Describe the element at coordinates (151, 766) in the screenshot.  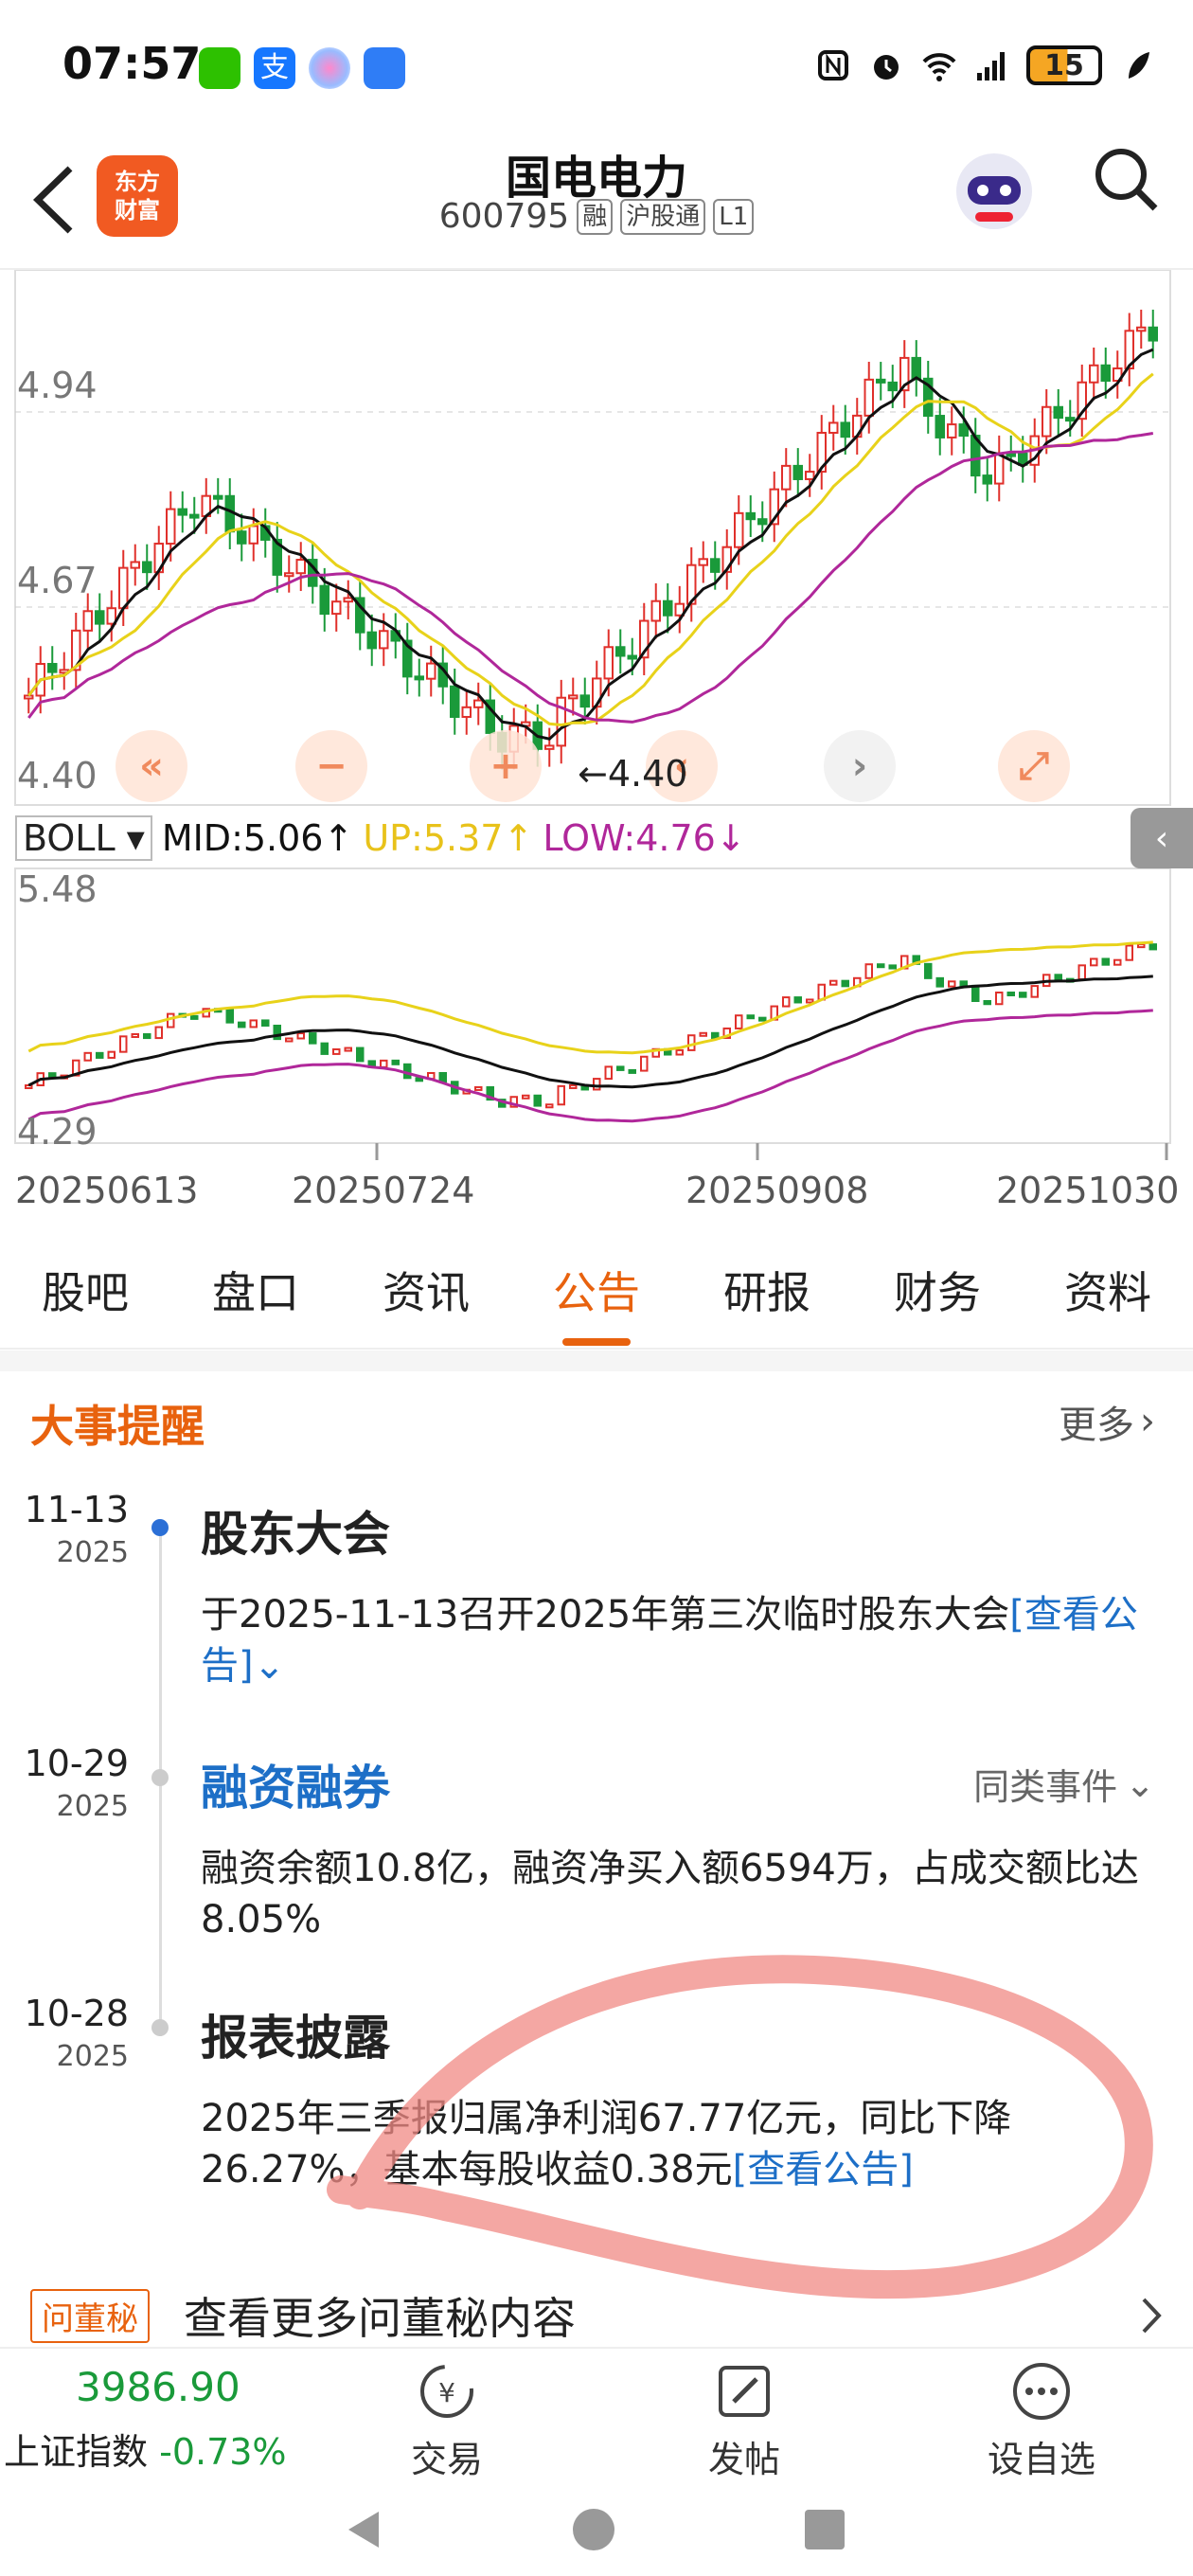
I see `rewind-button: «` at that location.